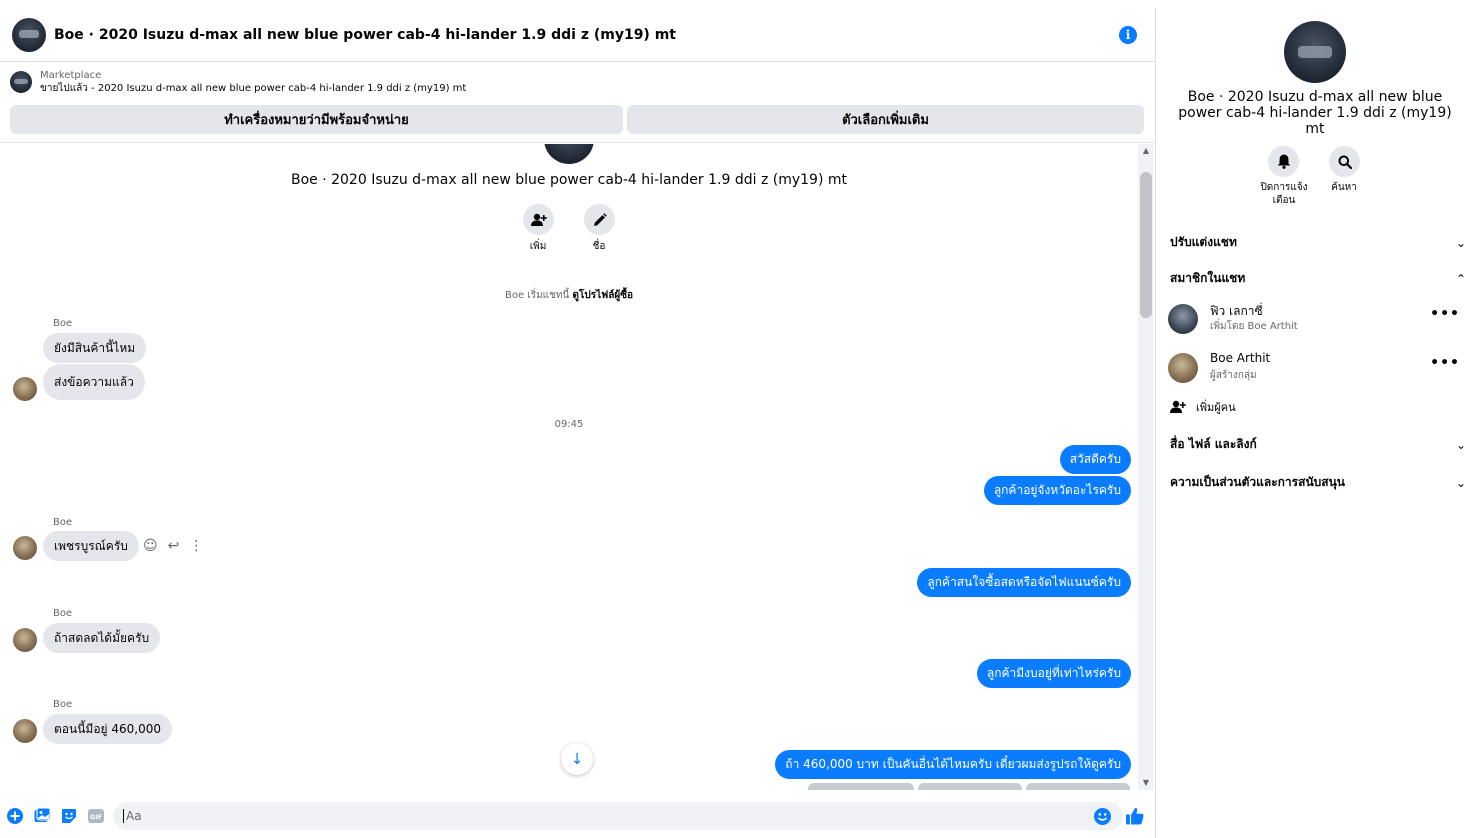  Describe the element at coordinates (538, 246) in the screenshot. I see `add-member-label: เพิ่ม` at that location.